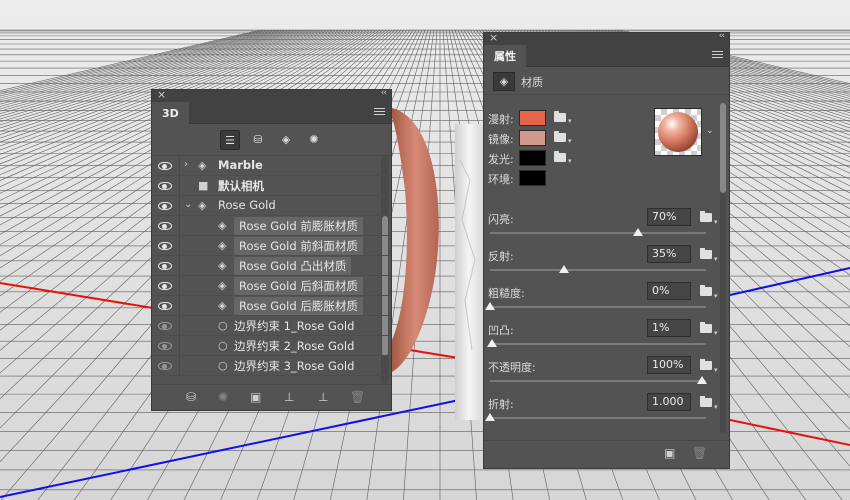  I want to click on value-field: 1.000, so click(669, 402).